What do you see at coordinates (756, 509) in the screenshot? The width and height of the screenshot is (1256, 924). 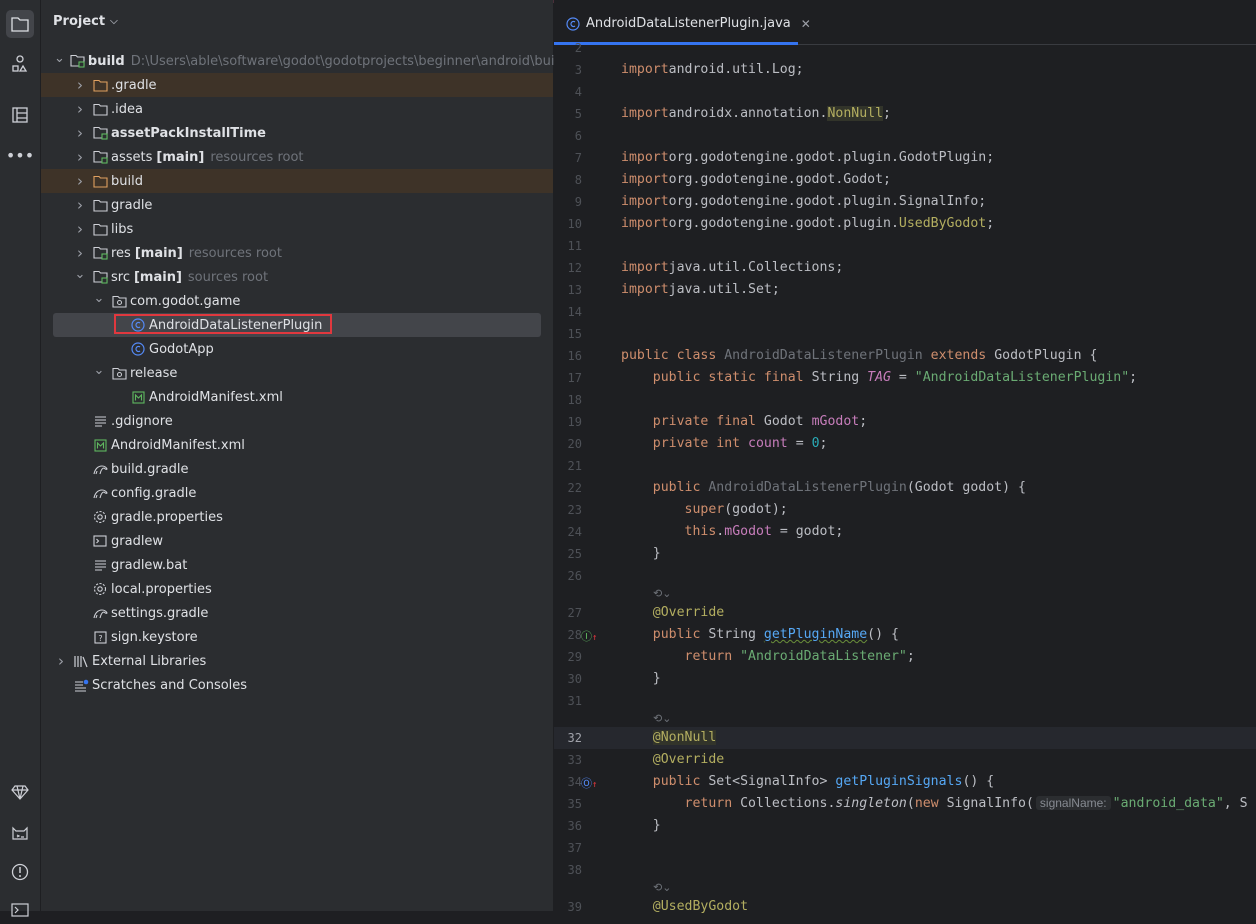 I see `code-token: (godot);` at bounding box center [756, 509].